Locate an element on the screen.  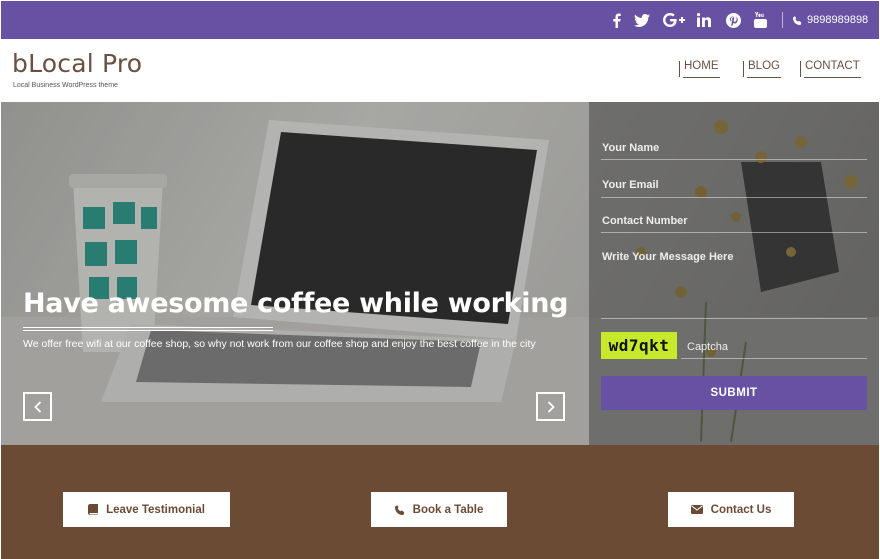
name-field: Your Name is located at coordinates (734, 150).